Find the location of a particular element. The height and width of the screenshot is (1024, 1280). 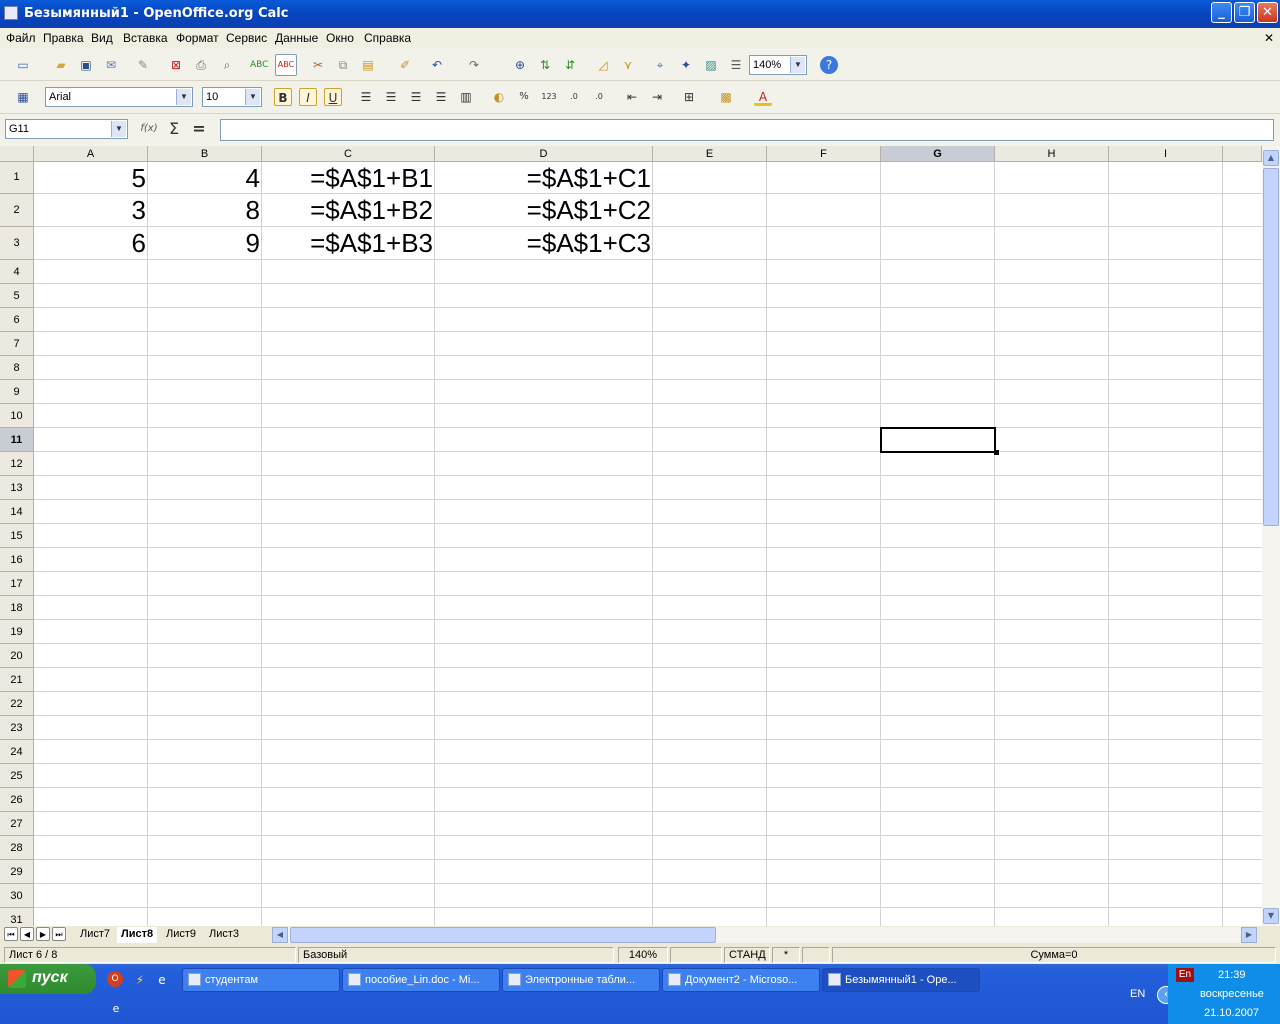

menu-edit: Правка is located at coordinates (63, 38).